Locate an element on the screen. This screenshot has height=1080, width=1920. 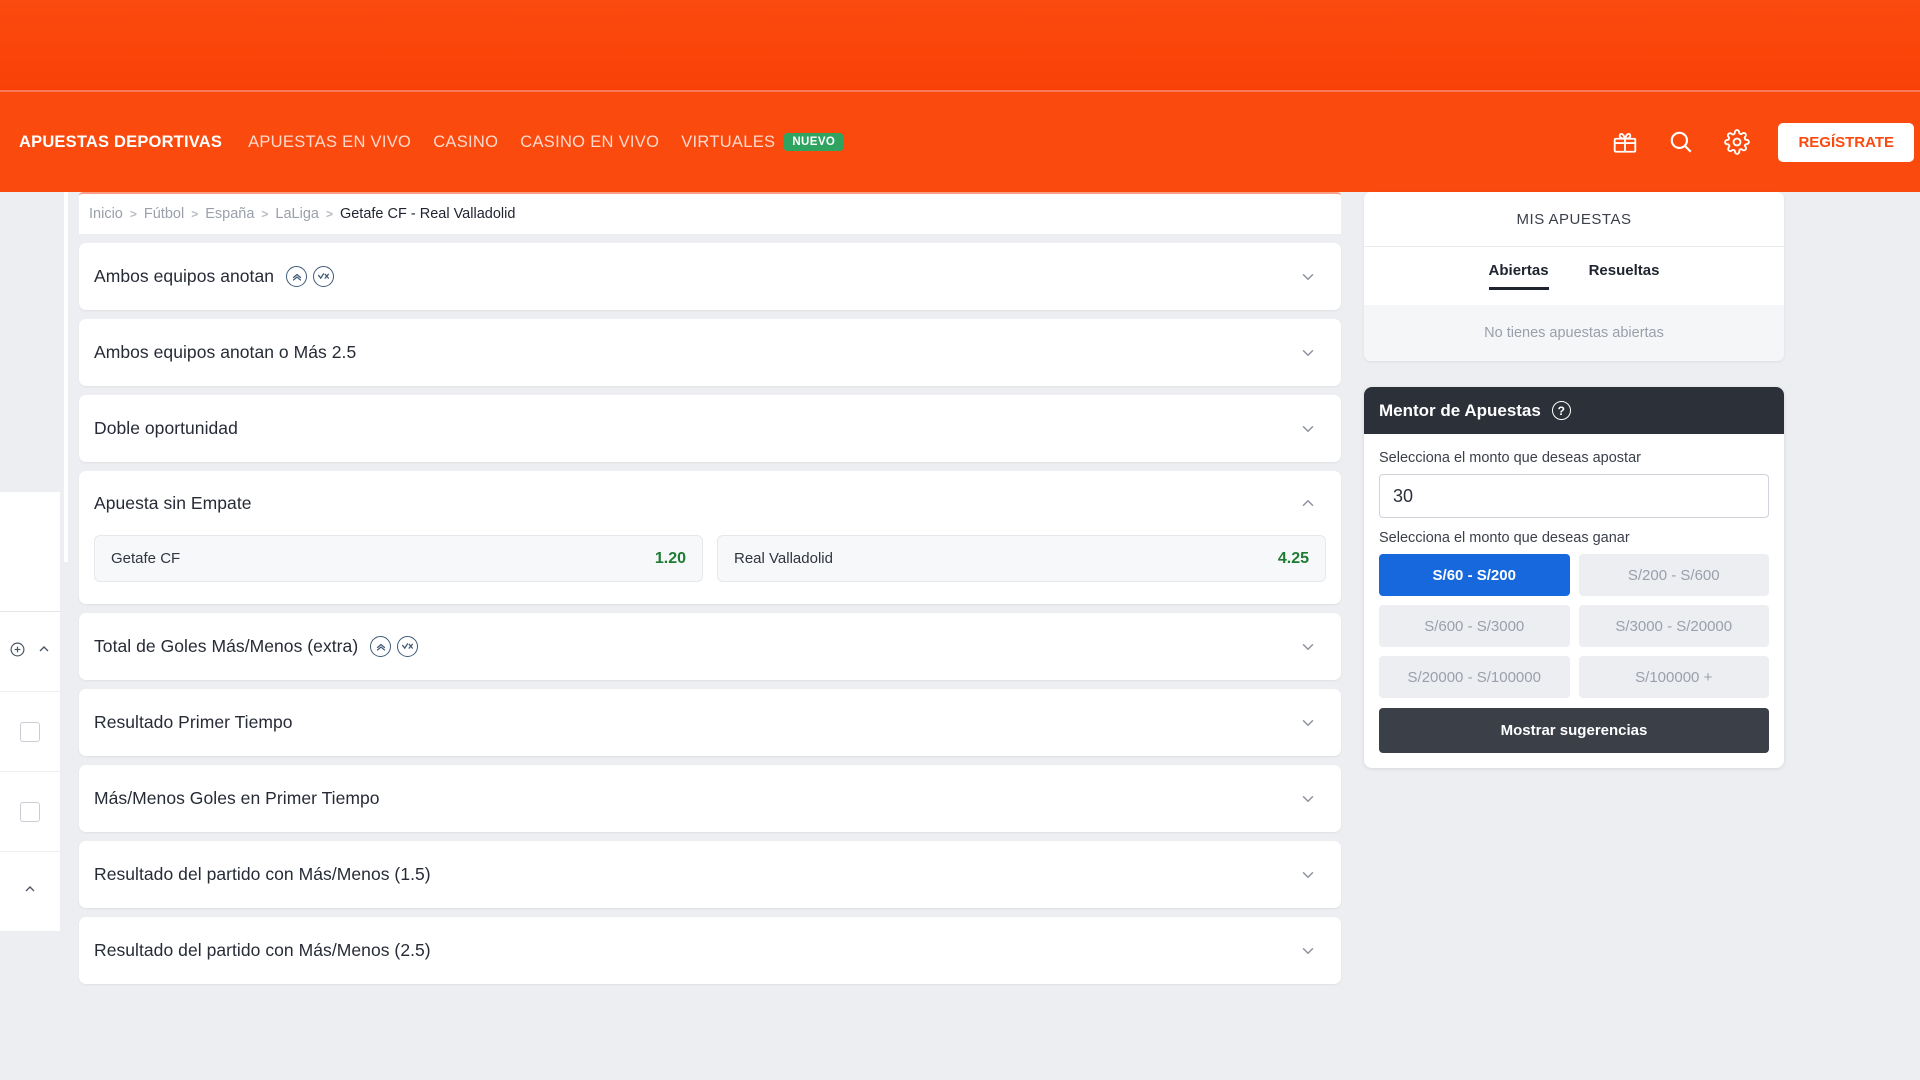
market-header: Total de Goles Más/Menos (extra) is located at coordinates (710, 646).